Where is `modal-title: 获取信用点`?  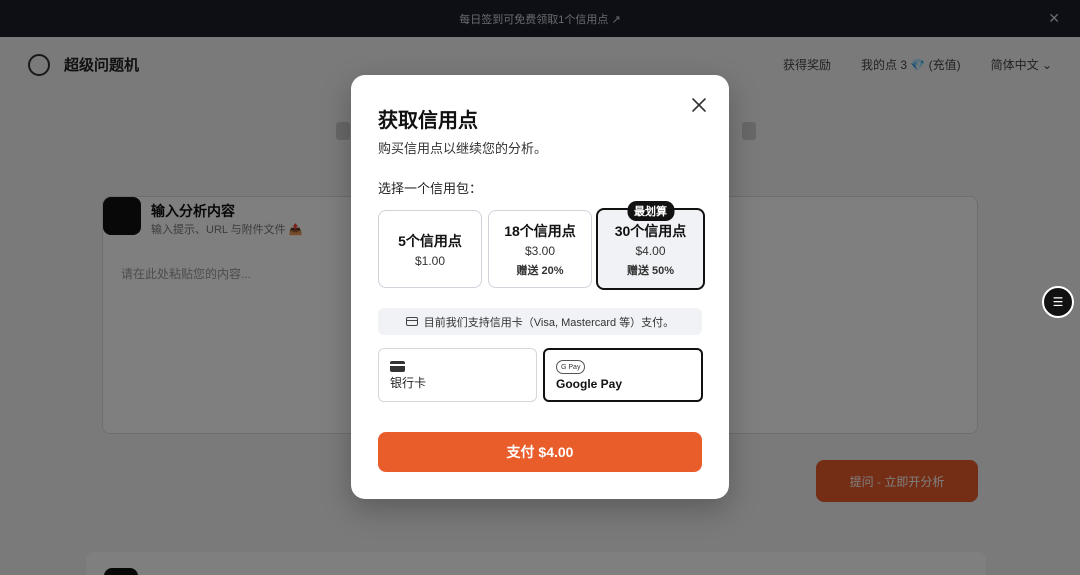 modal-title: 获取信用点 is located at coordinates (428, 121).